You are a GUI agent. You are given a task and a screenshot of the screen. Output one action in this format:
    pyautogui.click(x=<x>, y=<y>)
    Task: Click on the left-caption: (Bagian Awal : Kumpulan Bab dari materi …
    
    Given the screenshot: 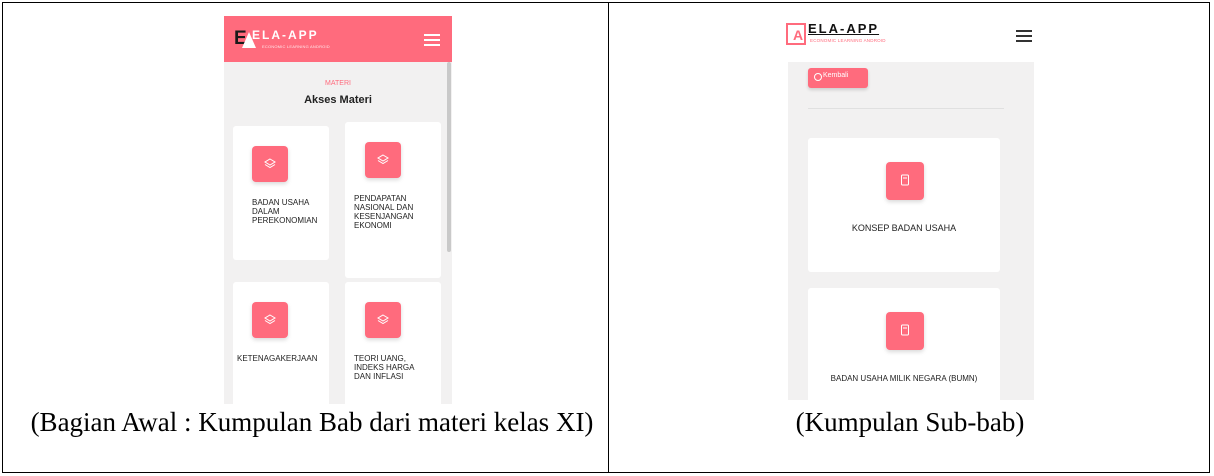 What is the action you would take?
    pyautogui.click(x=312, y=422)
    